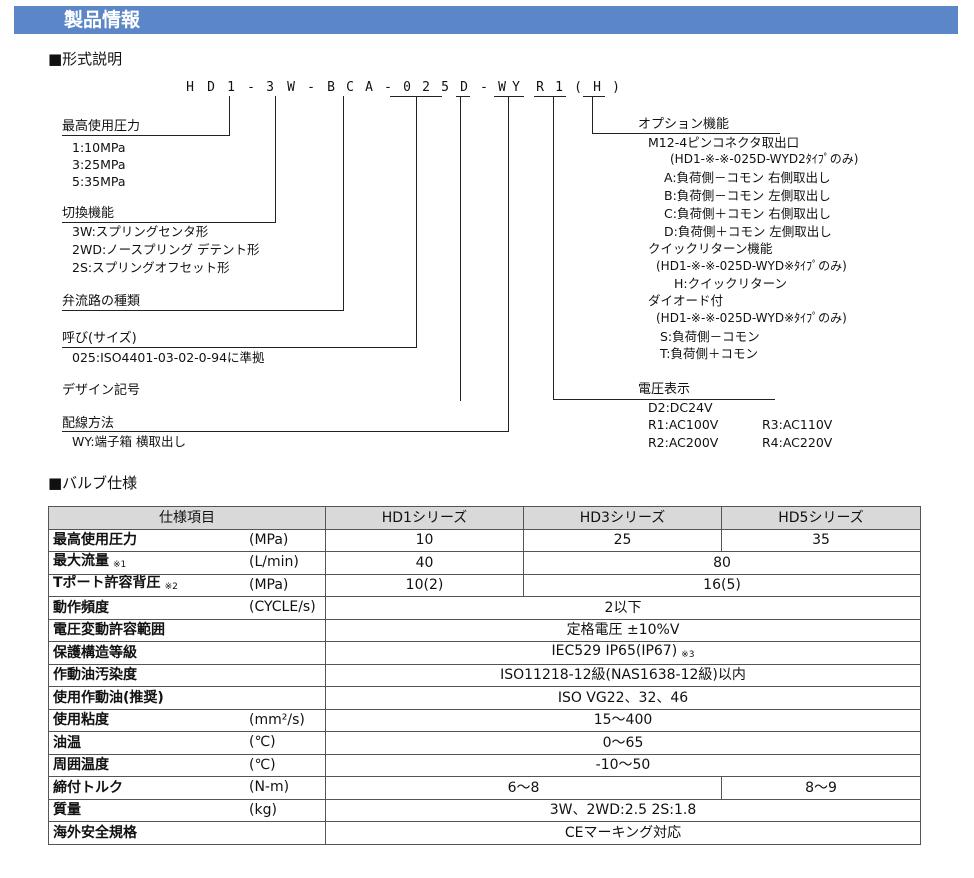  What do you see at coordinates (101, 301) in the screenshot?
I see `flow-path-title: 弁流路の種類` at bounding box center [101, 301].